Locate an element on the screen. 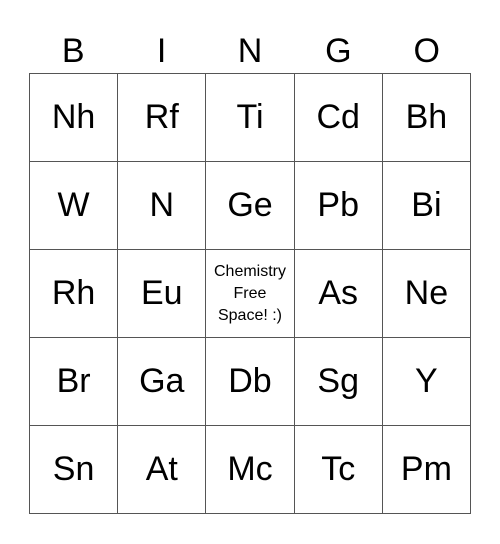 The width and height of the screenshot is (500, 544). bingo-cell: Sn is located at coordinates (74, 470).